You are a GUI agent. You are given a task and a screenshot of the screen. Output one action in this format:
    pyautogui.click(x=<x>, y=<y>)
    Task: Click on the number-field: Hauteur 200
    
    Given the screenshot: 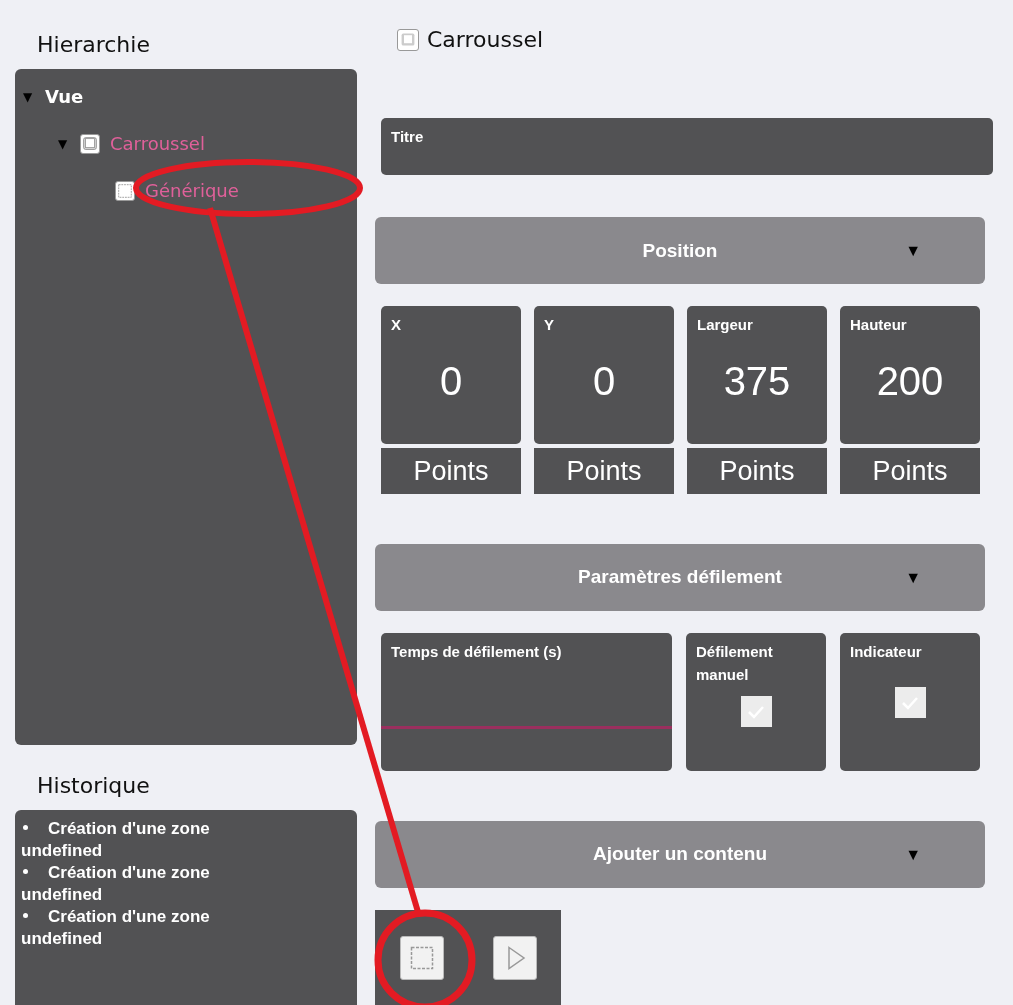 What is the action you would take?
    pyautogui.click(x=910, y=375)
    